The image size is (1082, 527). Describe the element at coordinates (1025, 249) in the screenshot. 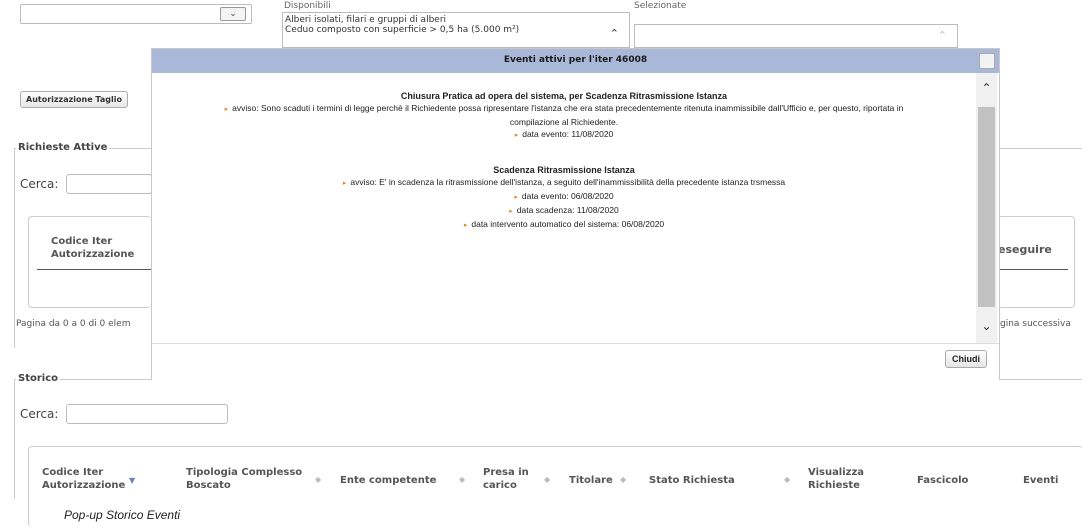

I see `column-header-eseguire: eseguire` at that location.